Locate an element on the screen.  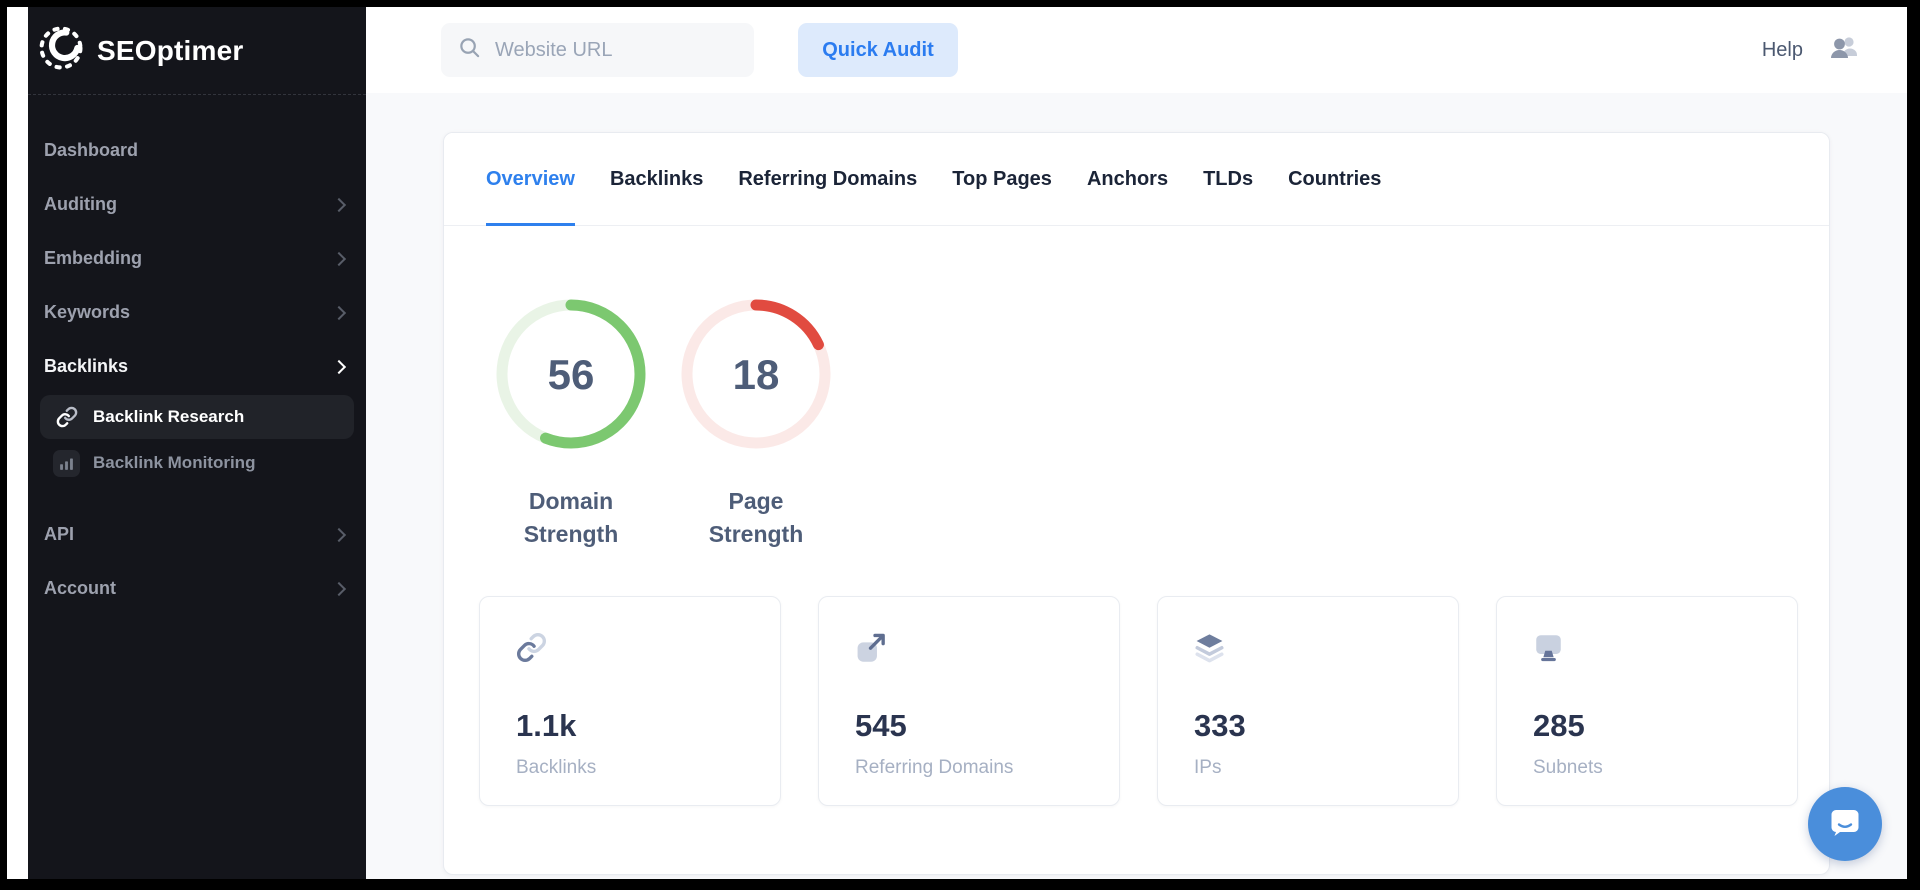
stat-card-referring-domains: 545 Referring Domains is located at coordinates (969, 701).